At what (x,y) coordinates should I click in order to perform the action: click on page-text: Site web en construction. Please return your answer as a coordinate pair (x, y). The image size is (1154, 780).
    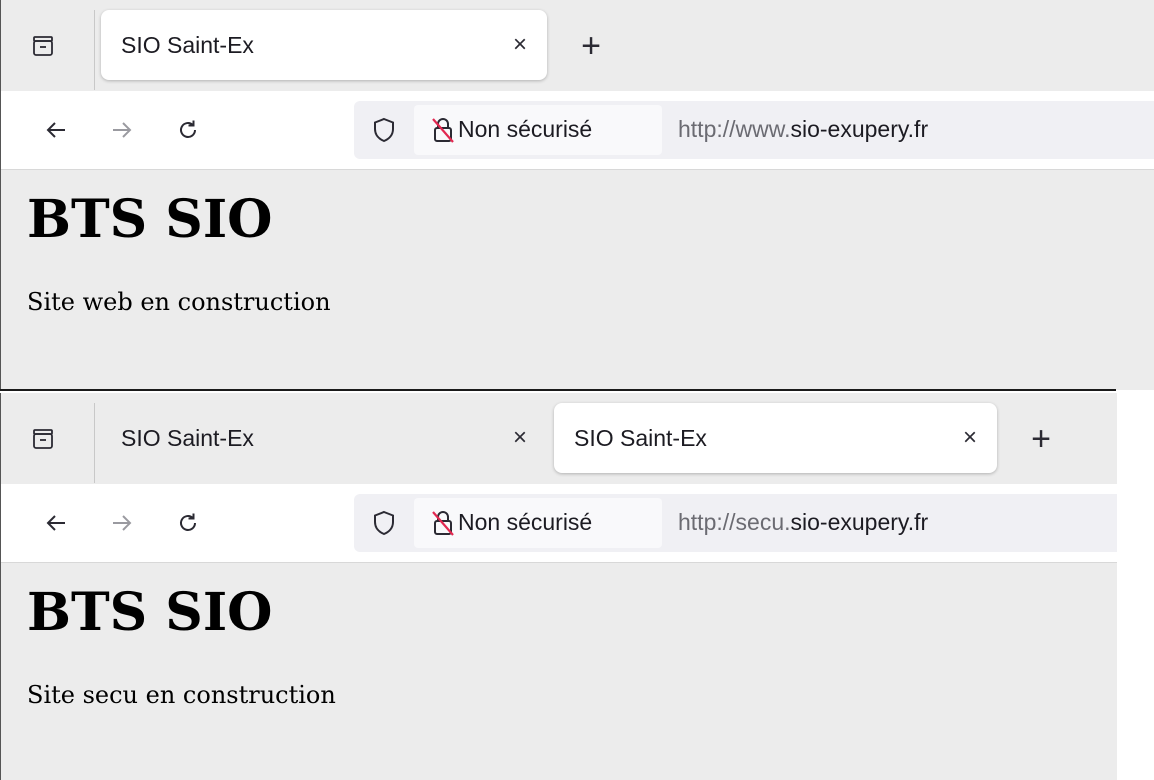
    Looking at the image, I should click on (179, 301).